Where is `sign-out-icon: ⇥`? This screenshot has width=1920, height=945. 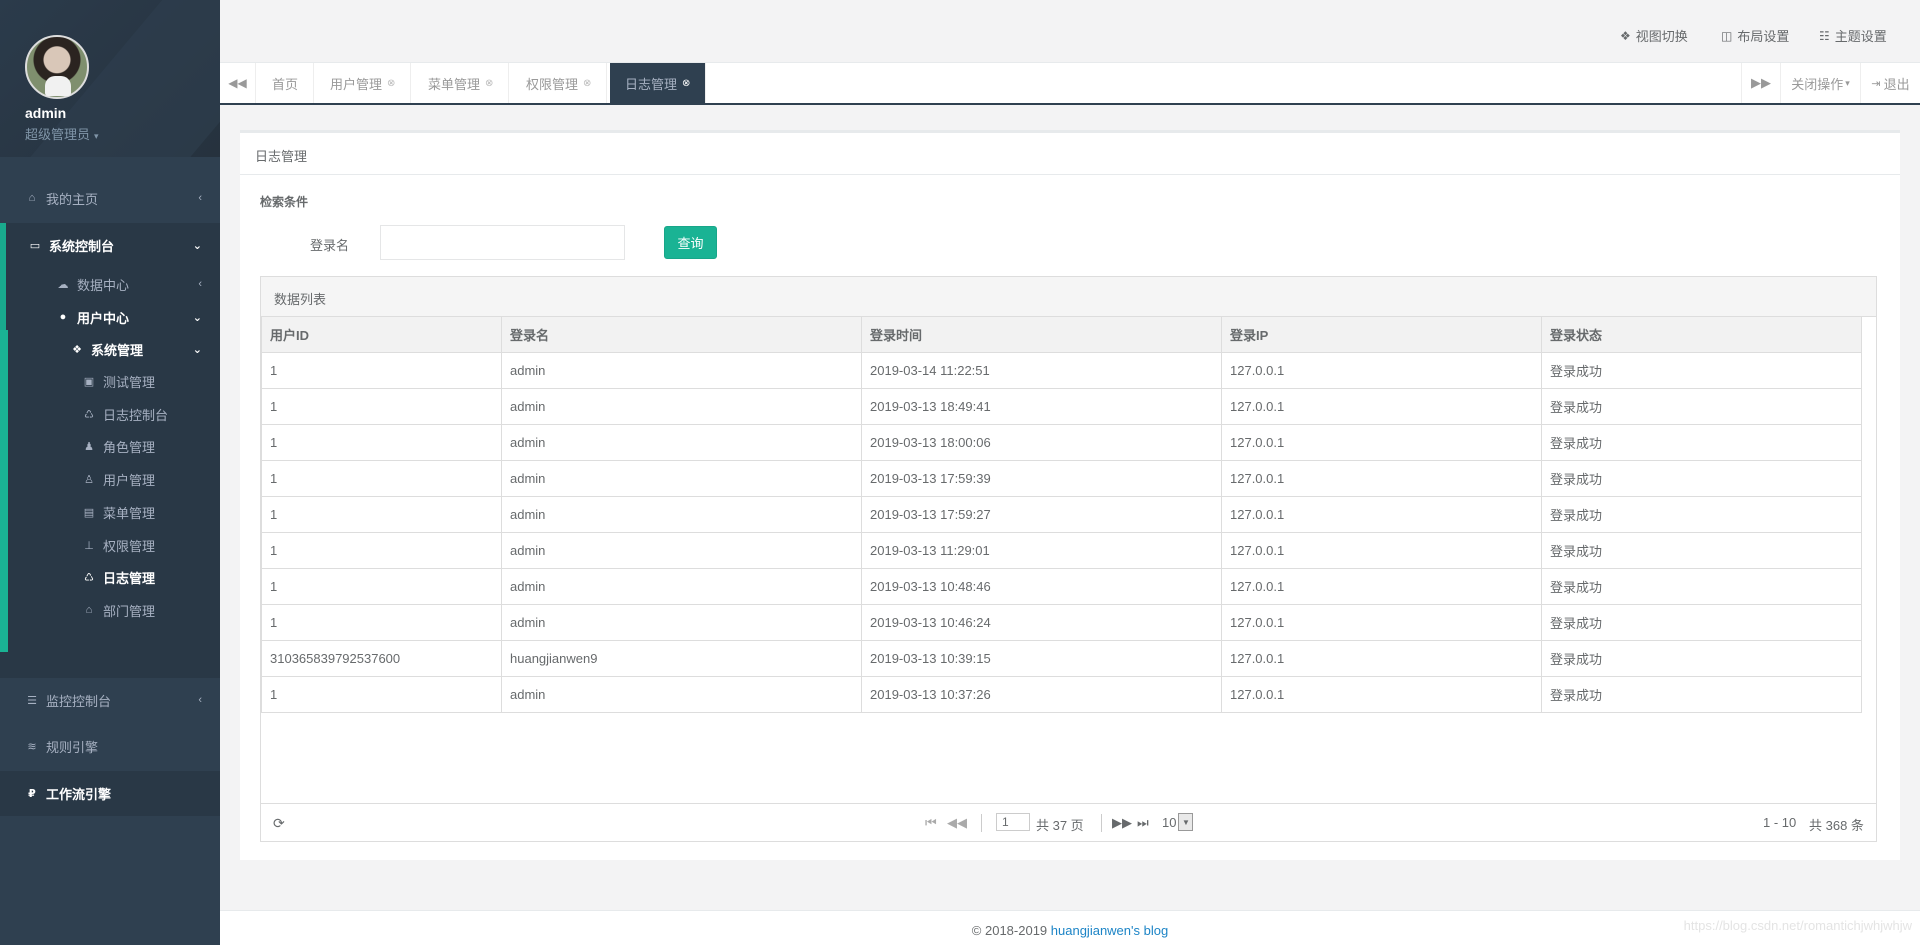
sign-out-icon: ⇥ is located at coordinates (1876, 83).